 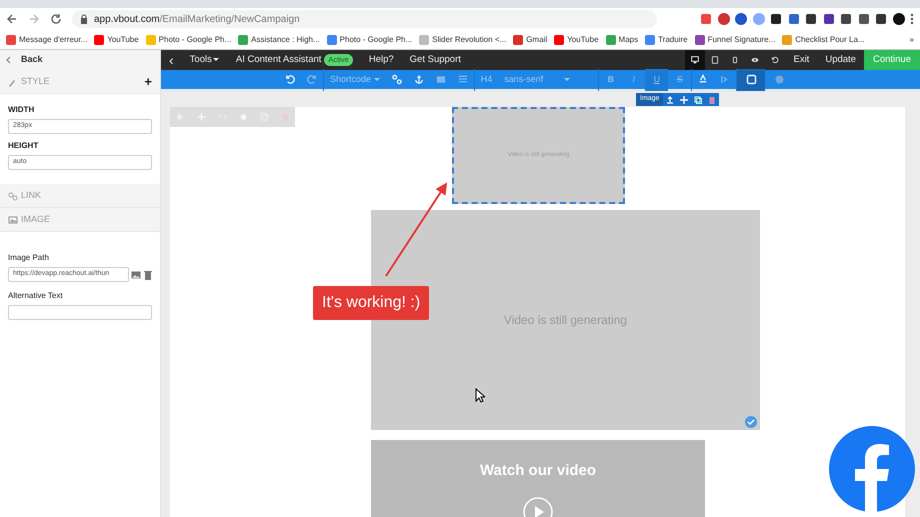 I want to click on bookmark: Maps, so click(x=622, y=40).